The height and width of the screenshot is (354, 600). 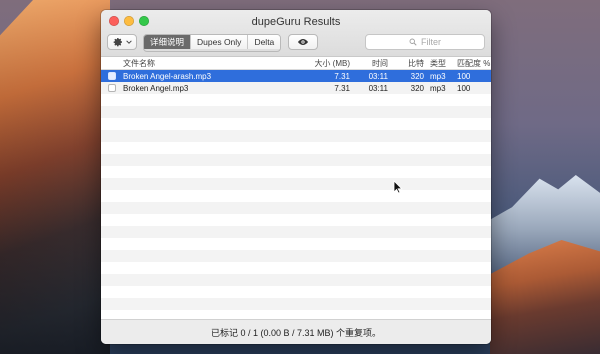 I want to click on cell-filename: Broken Angel-arash.mp3, so click(x=167, y=76).